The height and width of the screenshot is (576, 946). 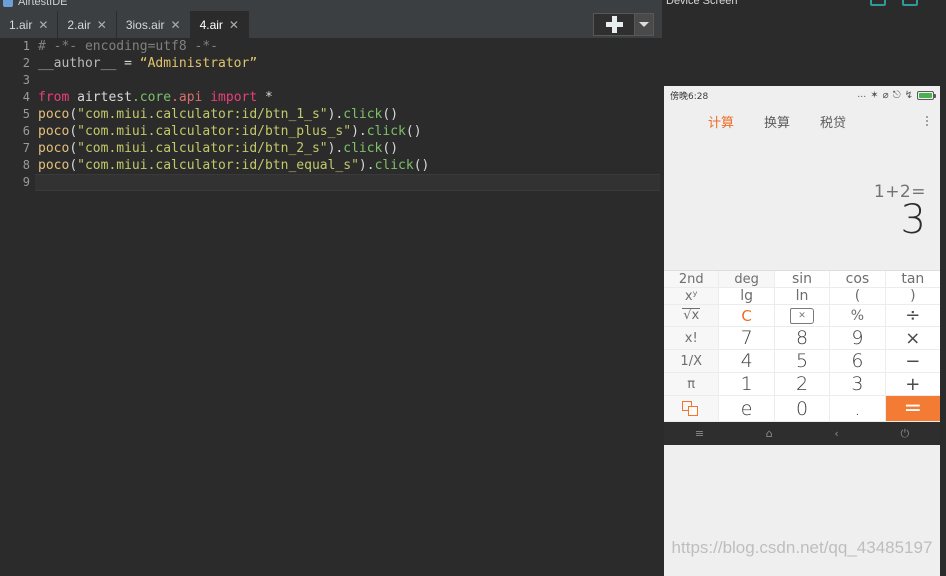 I want to click on calculator-key-label: 0, so click(x=802, y=408).